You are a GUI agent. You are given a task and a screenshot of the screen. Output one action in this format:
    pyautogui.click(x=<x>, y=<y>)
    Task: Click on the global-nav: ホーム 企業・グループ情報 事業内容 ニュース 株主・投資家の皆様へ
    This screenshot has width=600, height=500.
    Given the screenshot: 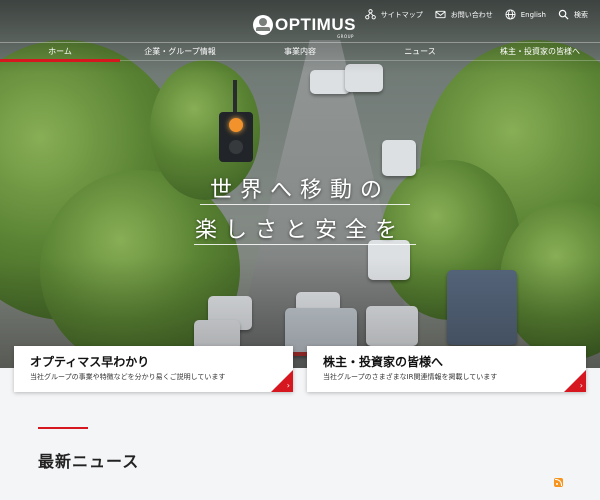 What is the action you would take?
    pyautogui.click(x=300, y=52)
    